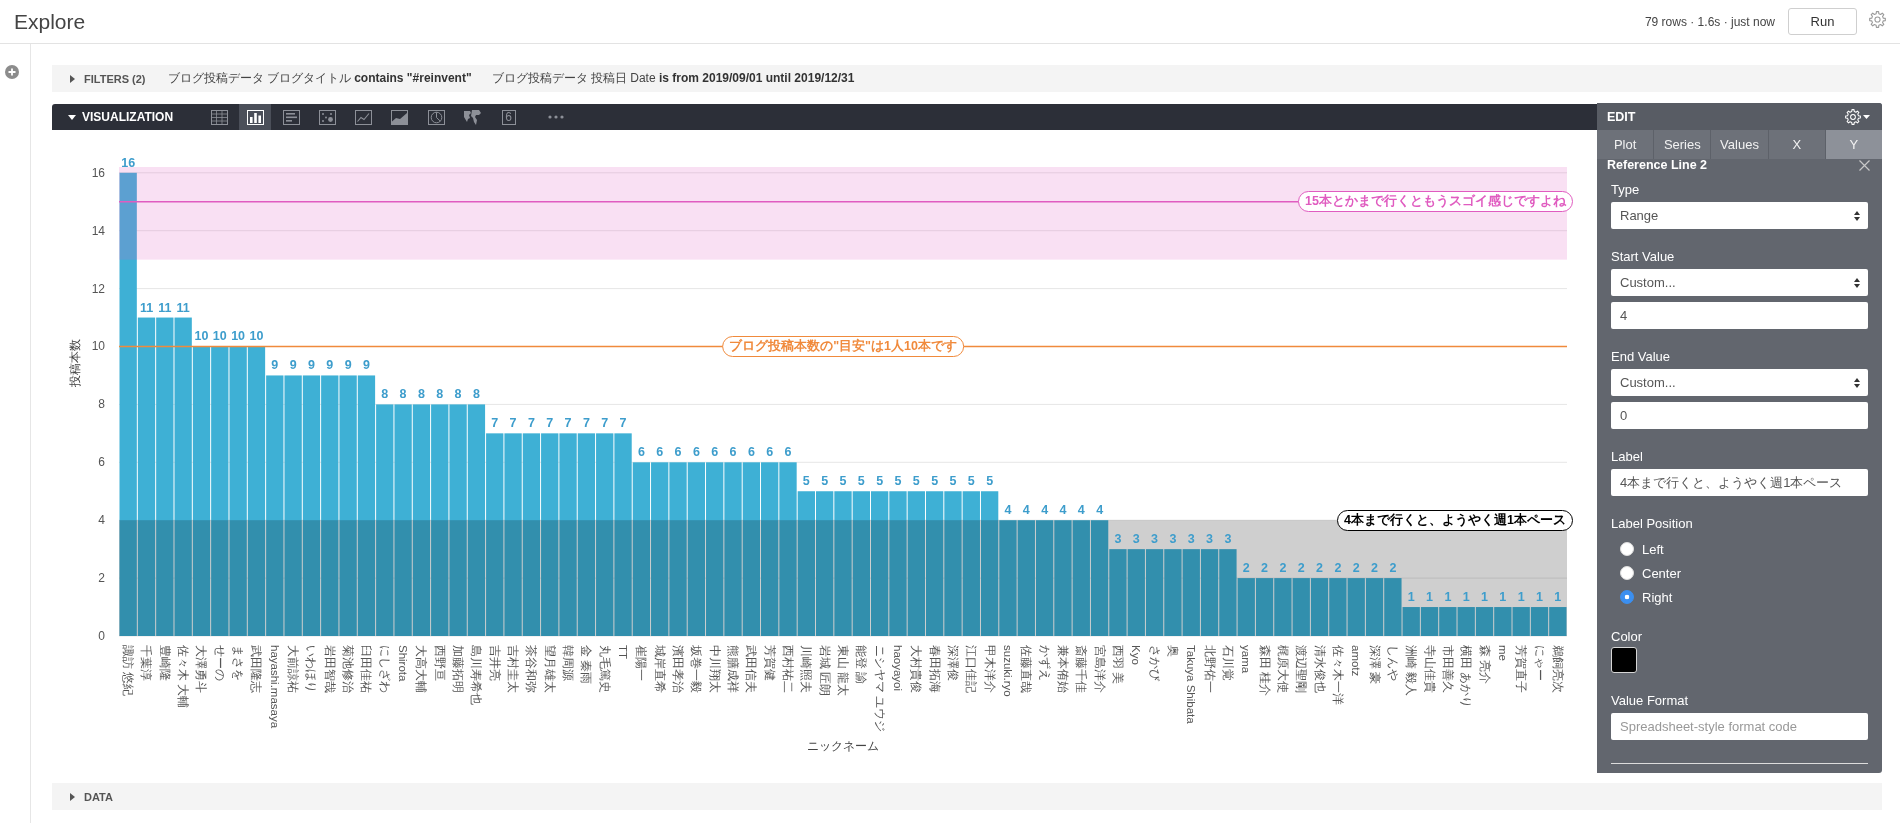  What do you see at coordinates (1864, 165) in the screenshot?
I see `close-icon` at bounding box center [1864, 165].